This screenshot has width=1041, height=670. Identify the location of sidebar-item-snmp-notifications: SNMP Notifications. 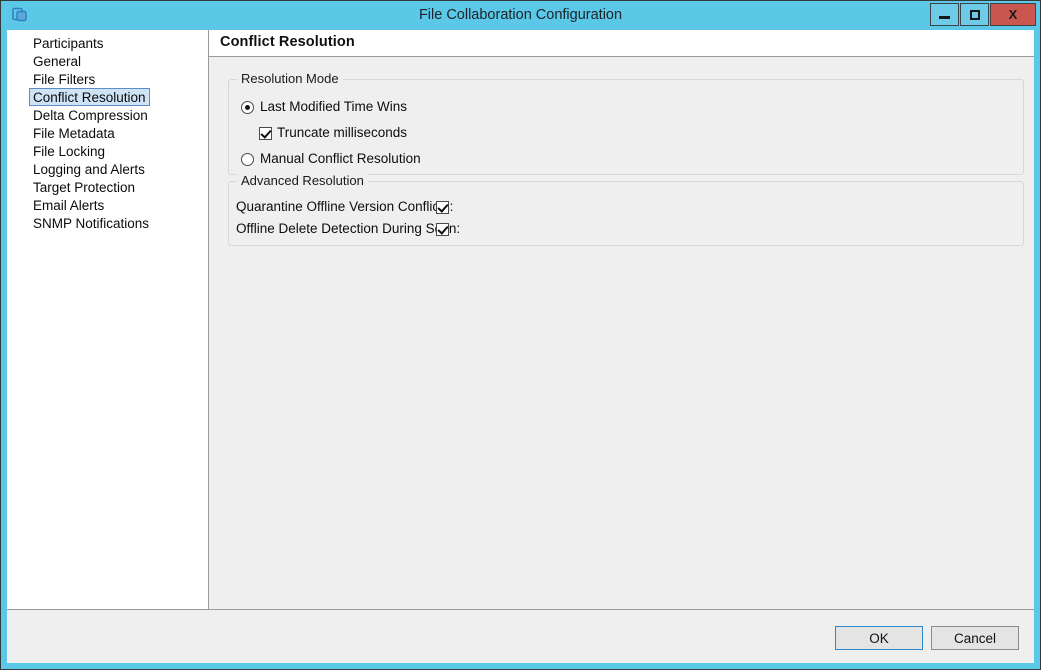
(91, 223).